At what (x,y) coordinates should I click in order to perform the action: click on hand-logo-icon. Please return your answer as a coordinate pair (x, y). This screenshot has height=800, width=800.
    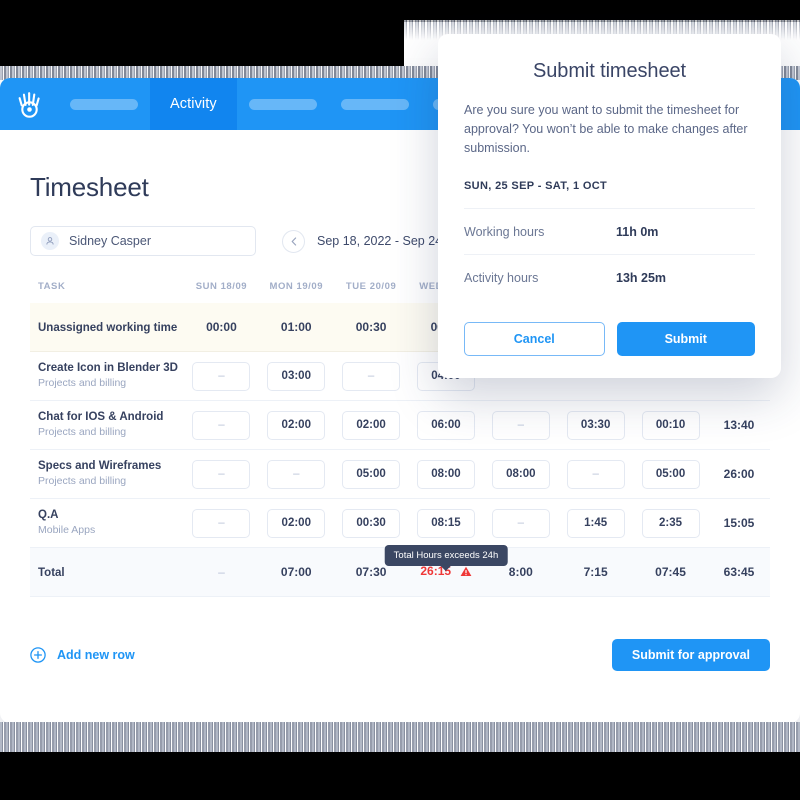
    Looking at the image, I should click on (29, 104).